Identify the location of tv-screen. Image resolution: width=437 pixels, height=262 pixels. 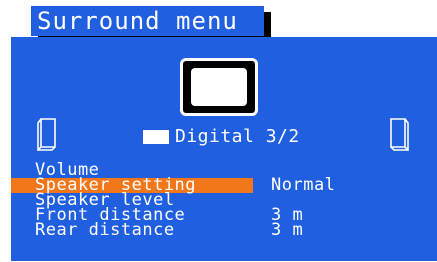
(219, 87).